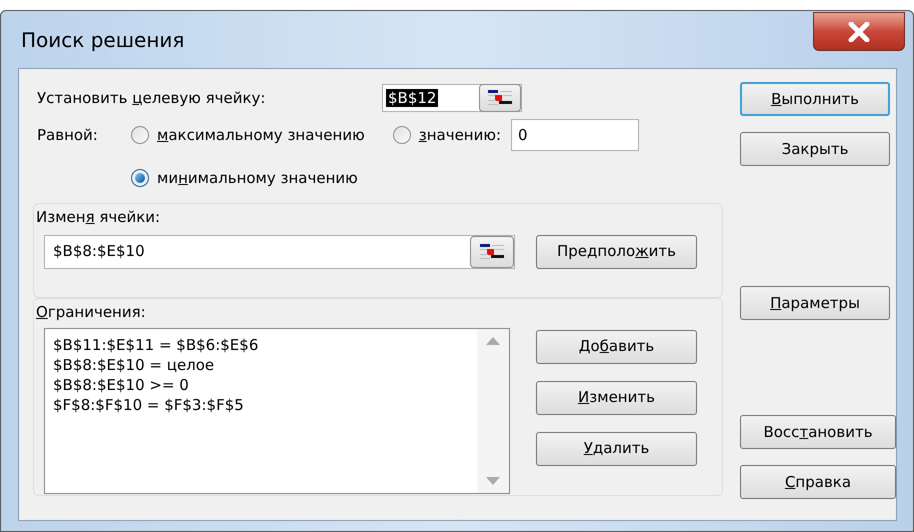 This screenshot has height=532, width=914. I want to click on constraint-item: $B$11:$E$11 = $B$6:$E$6, so click(265, 344).